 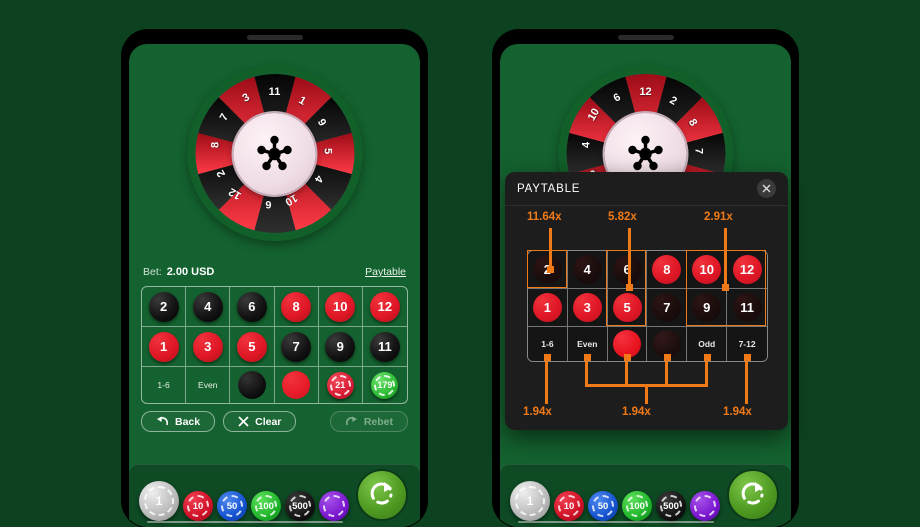 I want to click on wheel-hub-star-icon, so click(x=274, y=153).